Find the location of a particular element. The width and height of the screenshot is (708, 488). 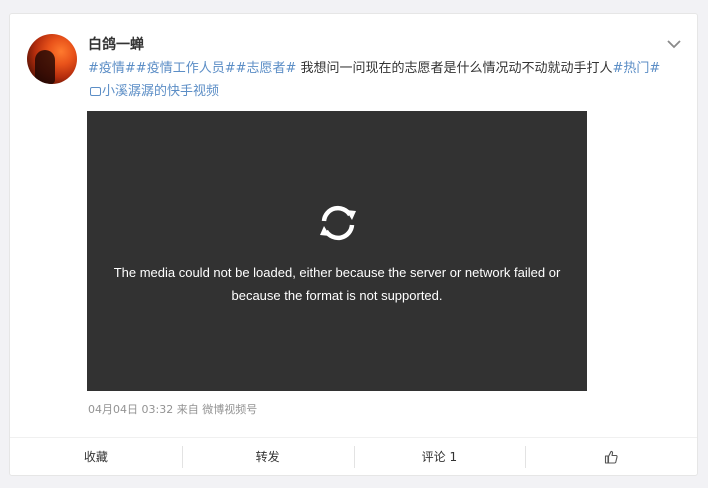

repost-label: 转发 is located at coordinates (267, 457).